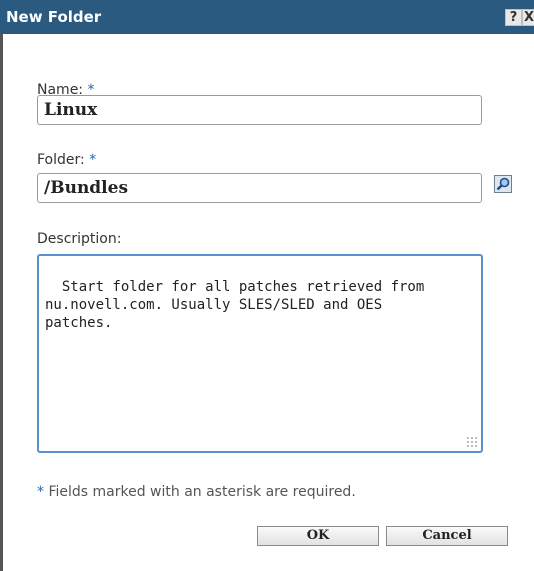  What do you see at coordinates (318, 536) in the screenshot?
I see `ok-button: OK` at bounding box center [318, 536].